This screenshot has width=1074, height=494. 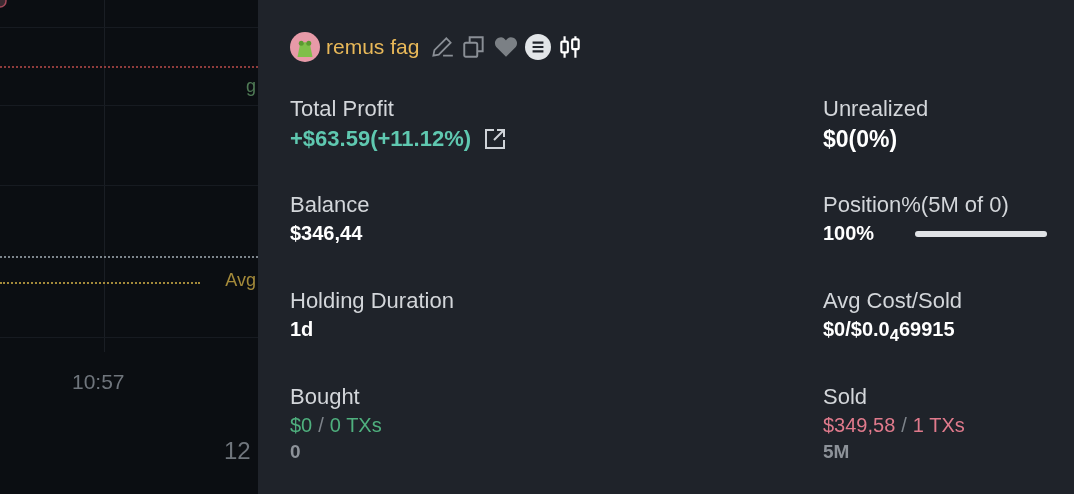 I want to click on wallet-name: remus fag, so click(x=373, y=47).